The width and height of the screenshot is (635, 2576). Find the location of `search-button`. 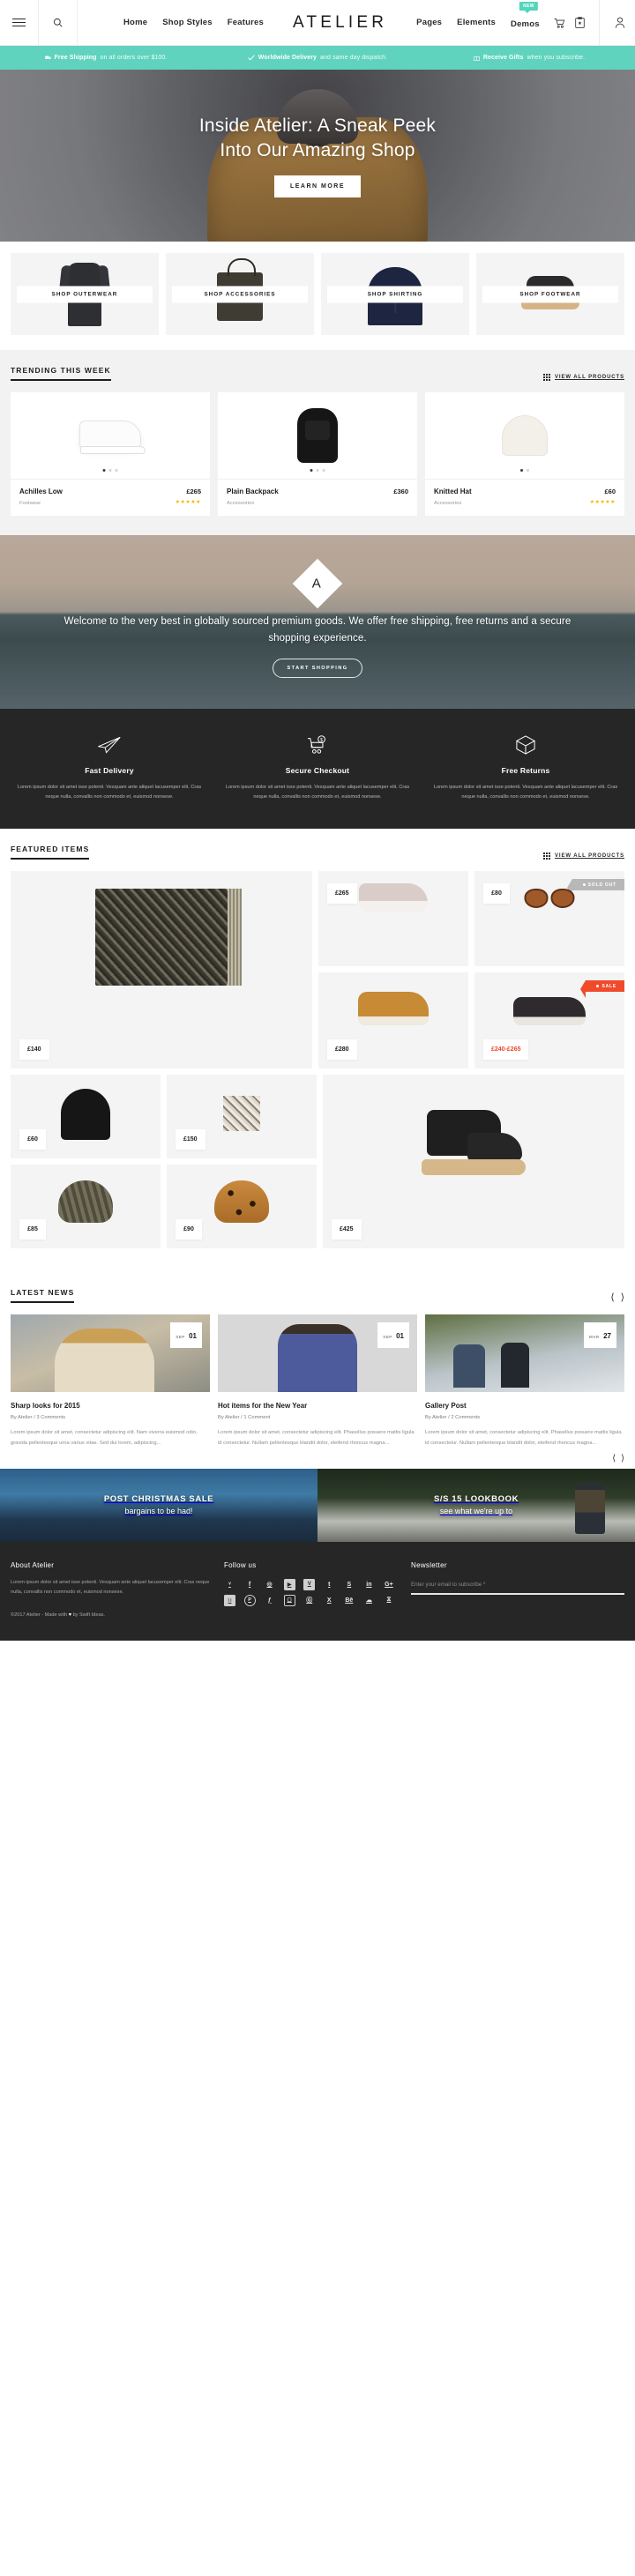

search-button is located at coordinates (58, 23).